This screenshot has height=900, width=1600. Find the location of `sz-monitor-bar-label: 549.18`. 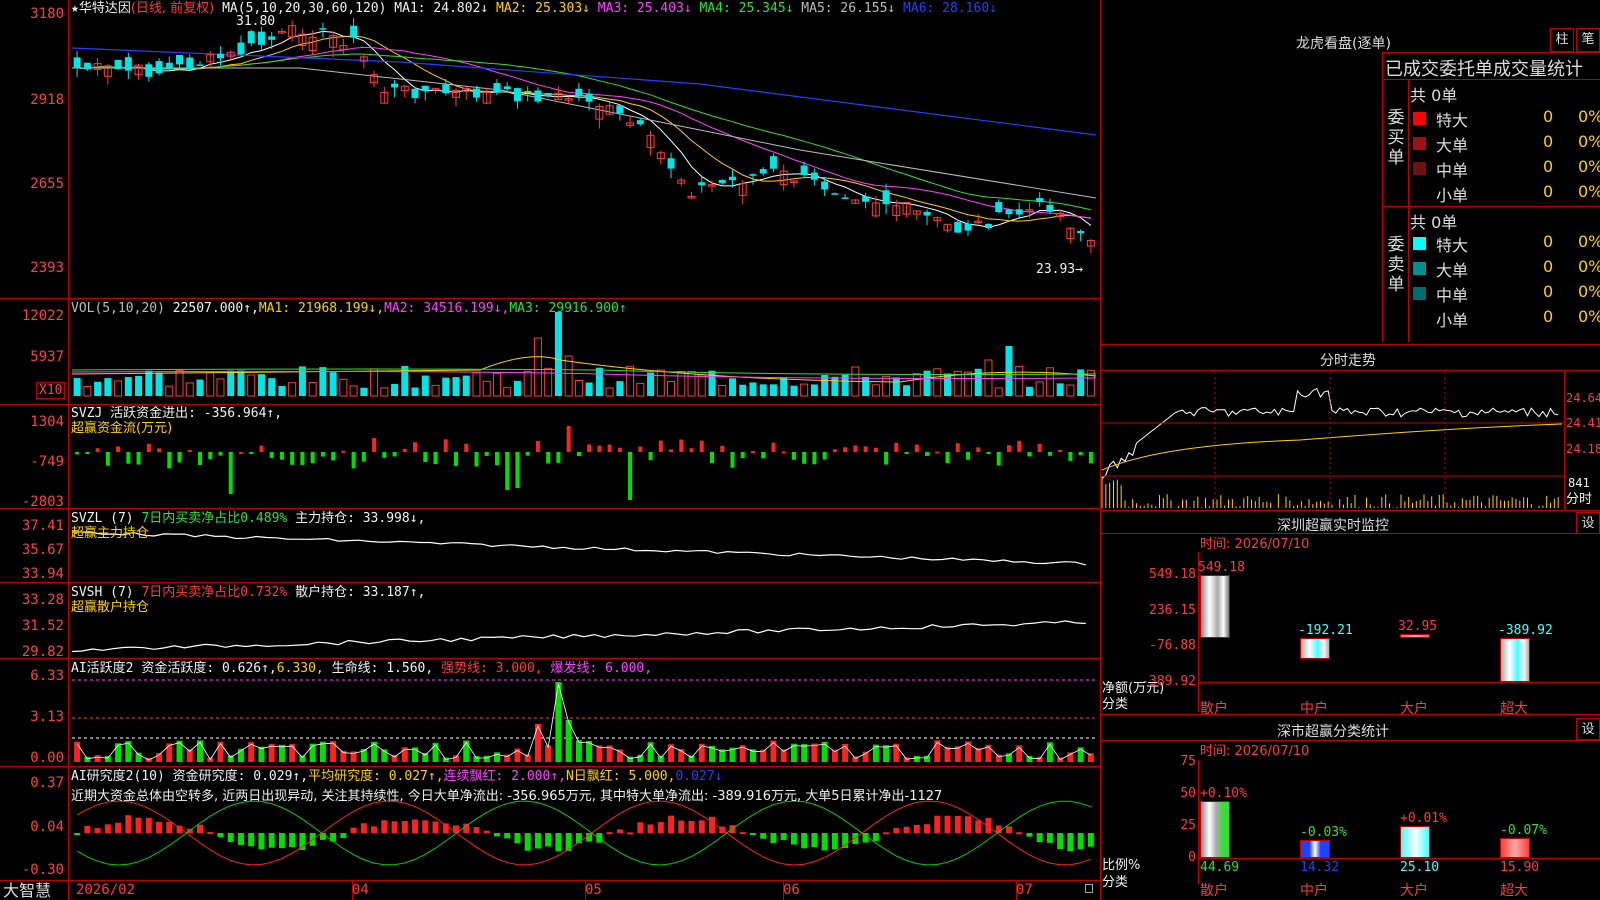

sz-monitor-bar-label: 549.18 is located at coordinates (1221, 567).